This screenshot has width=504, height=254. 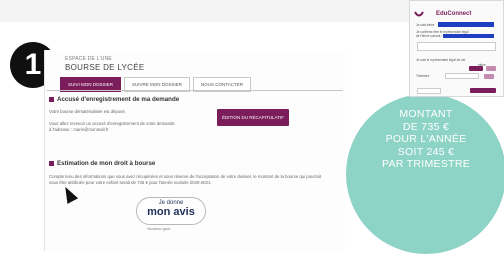 I want to click on popup-text: Je suis élève, so click(x=425, y=25).